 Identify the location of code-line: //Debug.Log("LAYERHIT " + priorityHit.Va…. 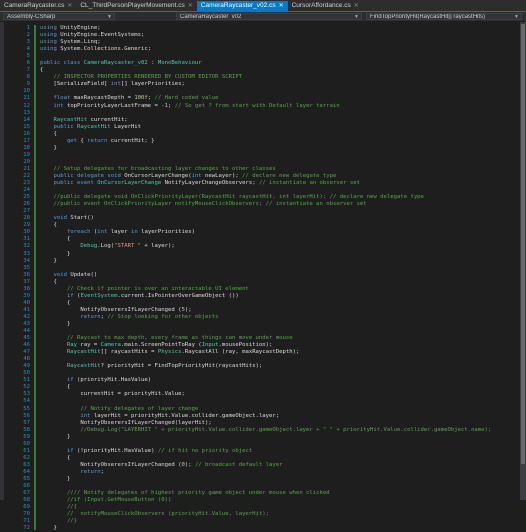
(280, 430).